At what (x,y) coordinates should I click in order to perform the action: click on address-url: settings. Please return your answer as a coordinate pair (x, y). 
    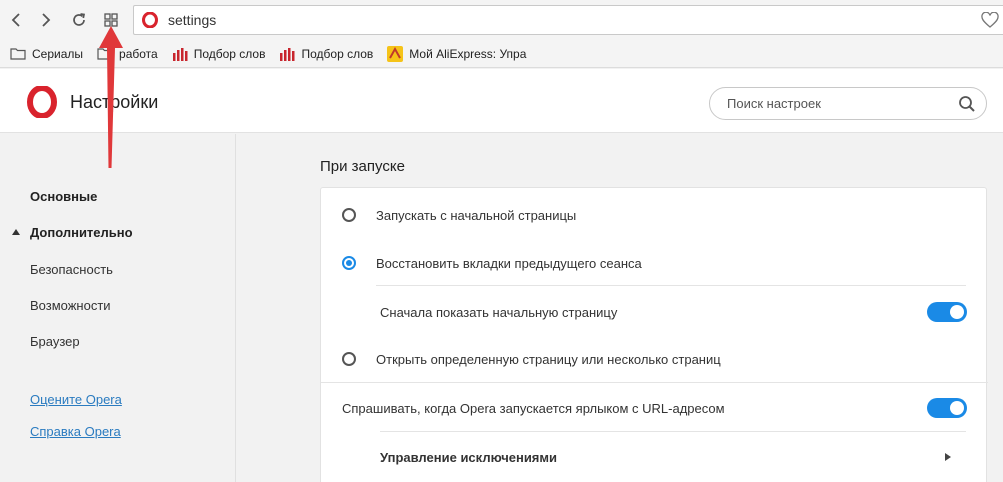
    Looking at the image, I should click on (192, 20).